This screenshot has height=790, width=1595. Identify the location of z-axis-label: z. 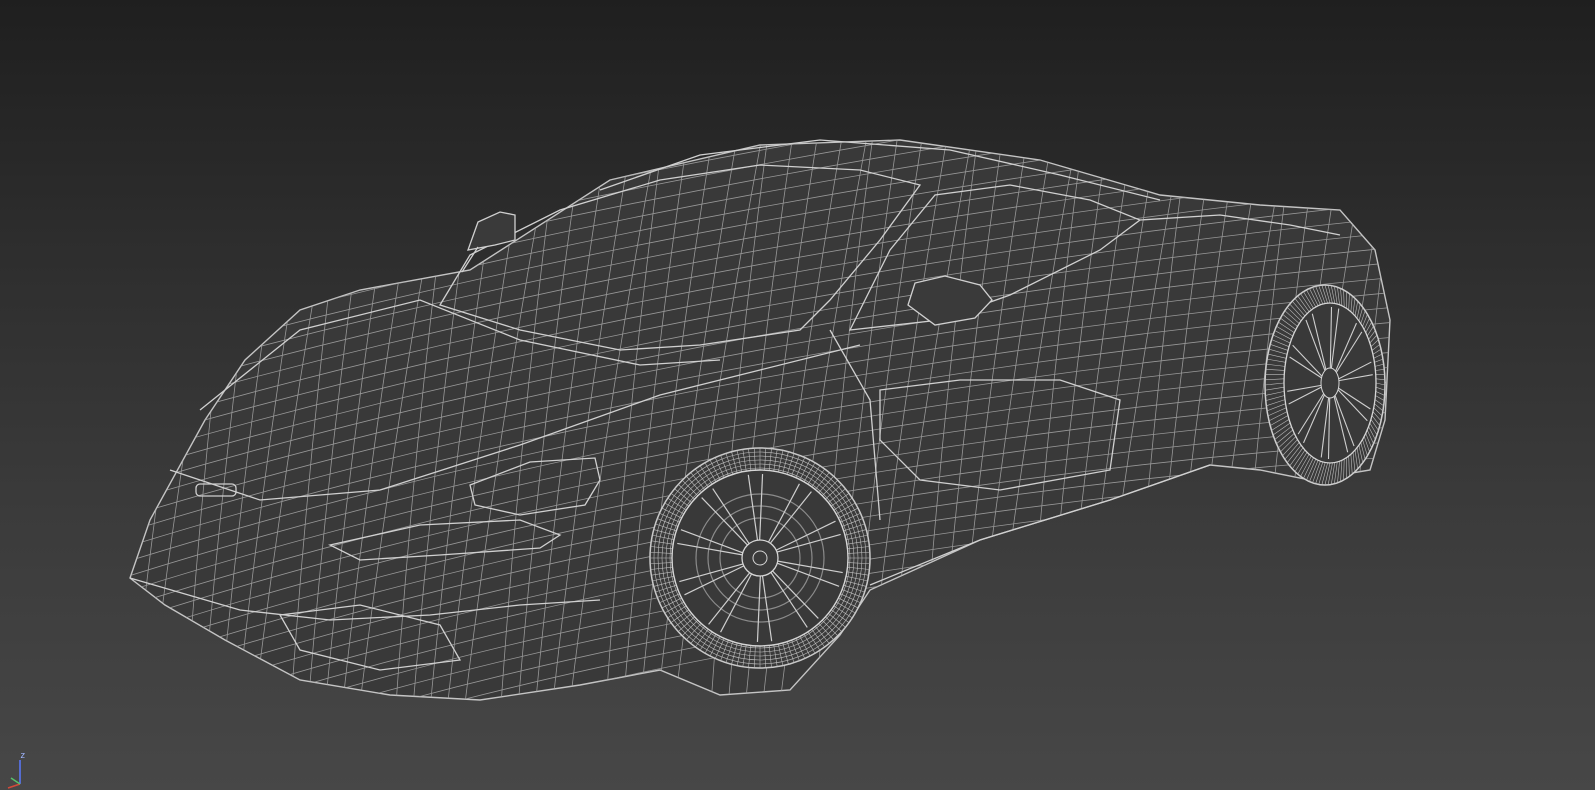
(23, 756).